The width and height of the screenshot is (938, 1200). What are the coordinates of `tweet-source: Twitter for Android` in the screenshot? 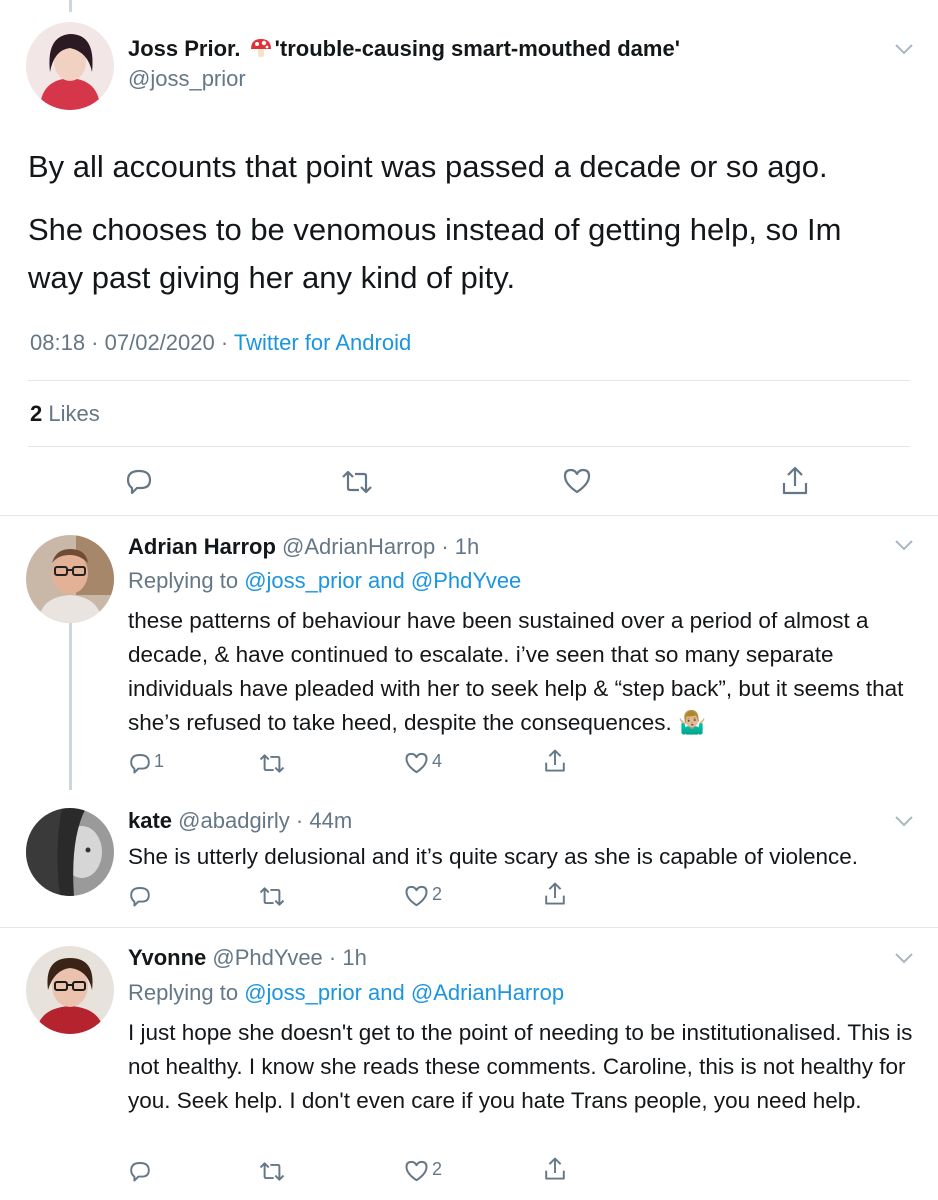 It's located at (322, 342).